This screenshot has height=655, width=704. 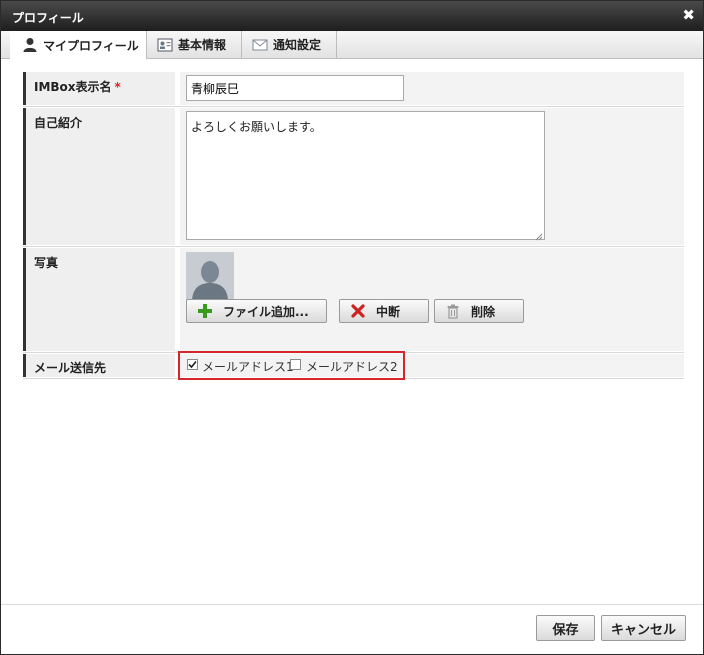 I want to click on save-button: 保存, so click(x=565, y=628).